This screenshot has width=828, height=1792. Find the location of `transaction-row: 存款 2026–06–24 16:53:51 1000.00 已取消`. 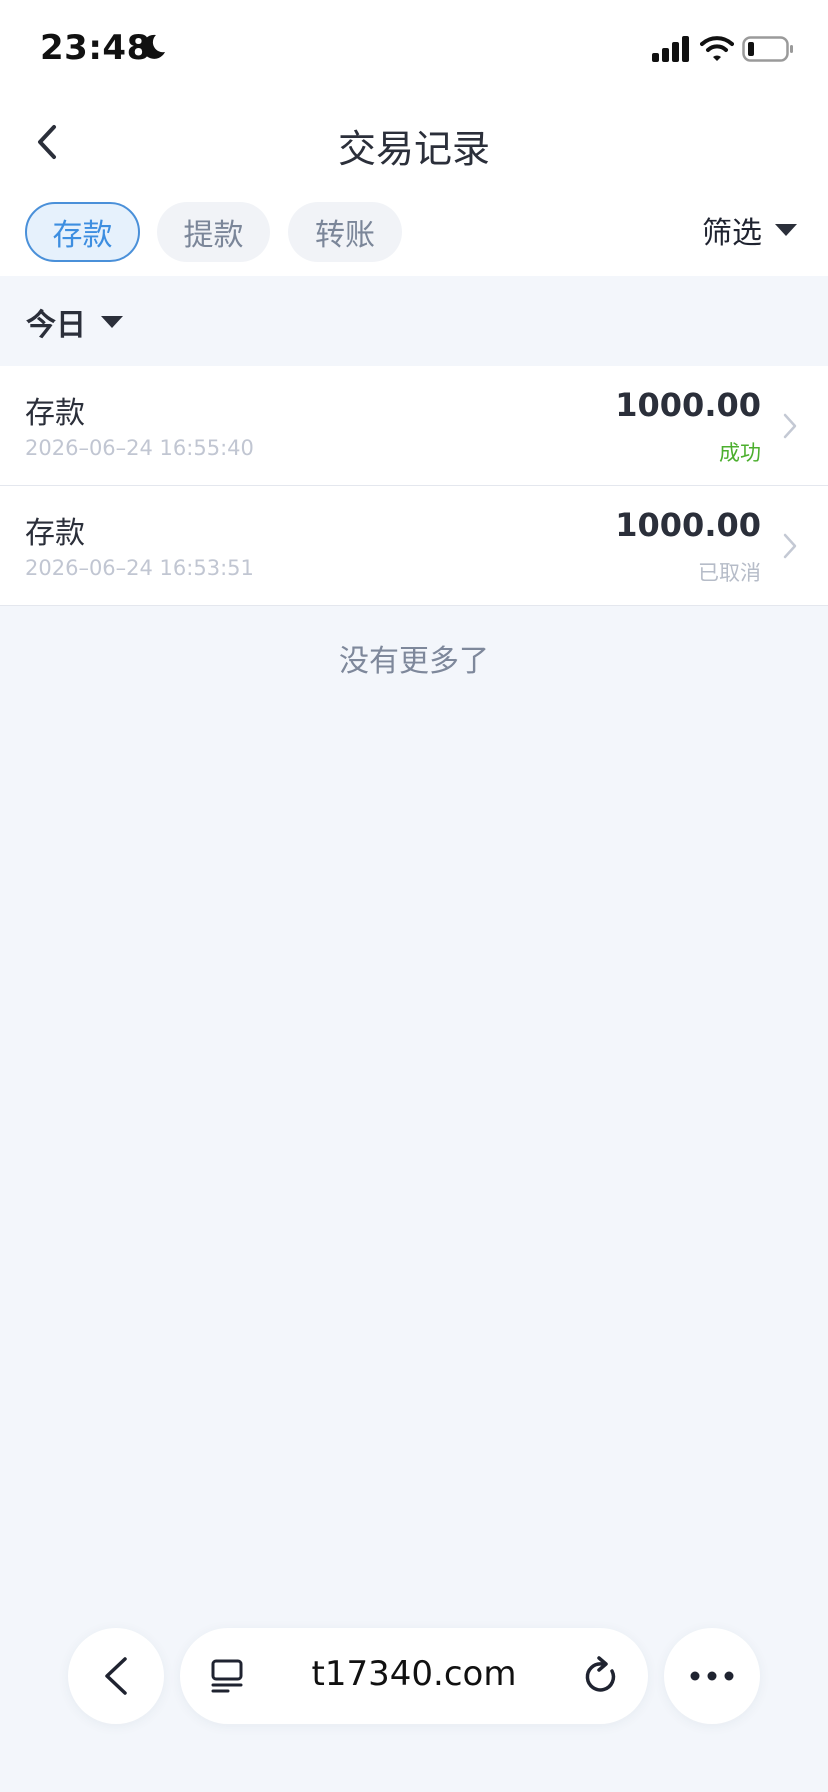

transaction-row: 存款 2026–06–24 16:53:51 1000.00 已取消 is located at coordinates (414, 546).